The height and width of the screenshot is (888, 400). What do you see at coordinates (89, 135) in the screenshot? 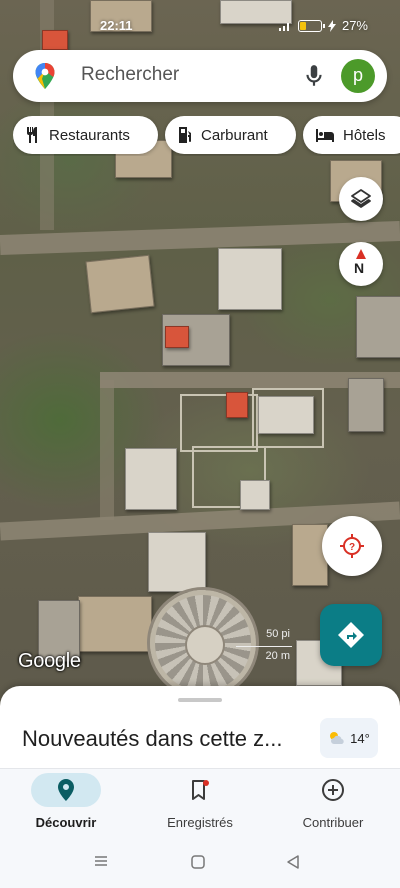
I see `chip-label: Restaurants` at bounding box center [89, 135].